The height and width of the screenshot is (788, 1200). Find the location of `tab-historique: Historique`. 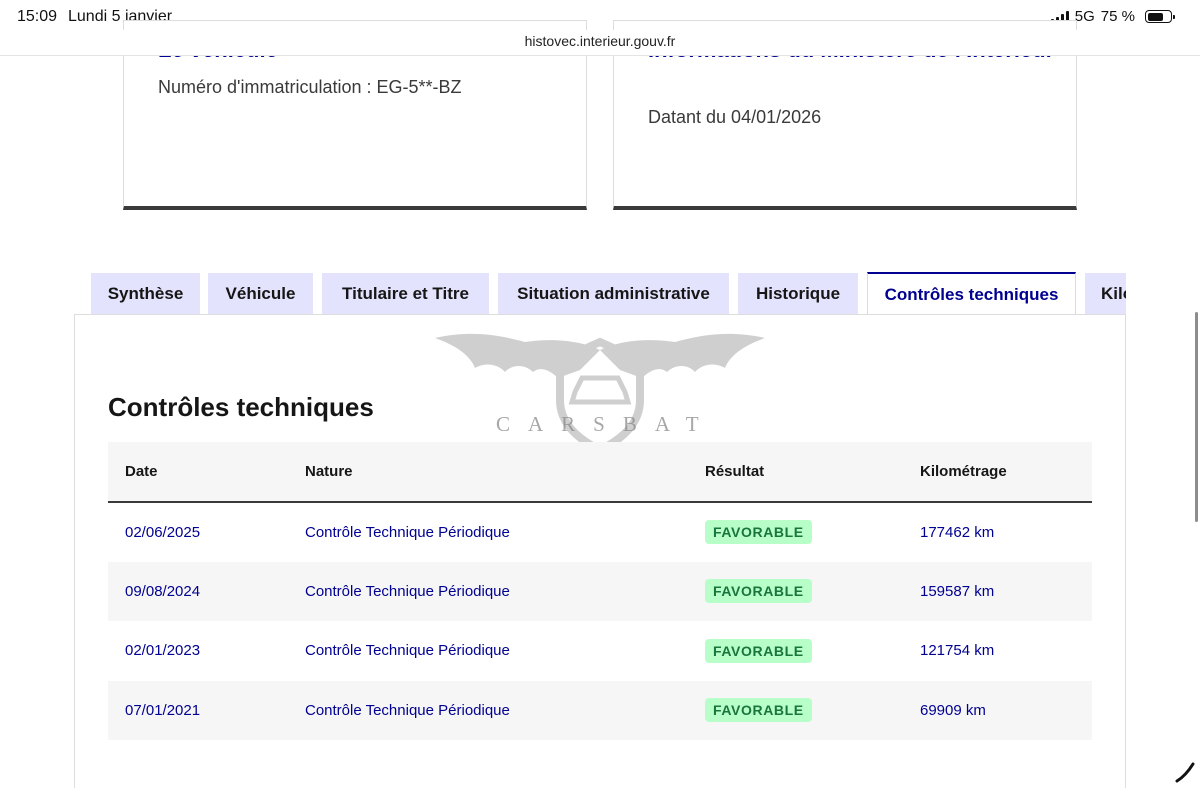

tab-historique: Historique is located at coordinates (798, 294).